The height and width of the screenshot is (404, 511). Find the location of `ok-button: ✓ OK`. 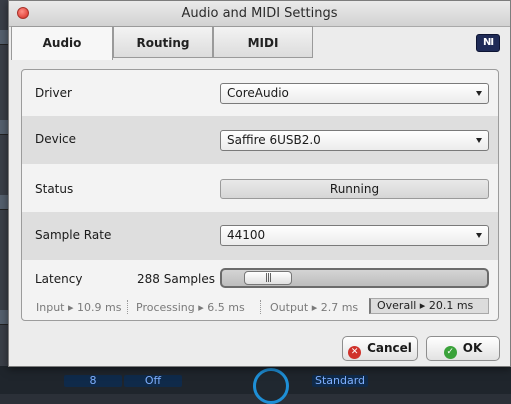

ok-button: ✓ OK is located at coordinates (463, 348).